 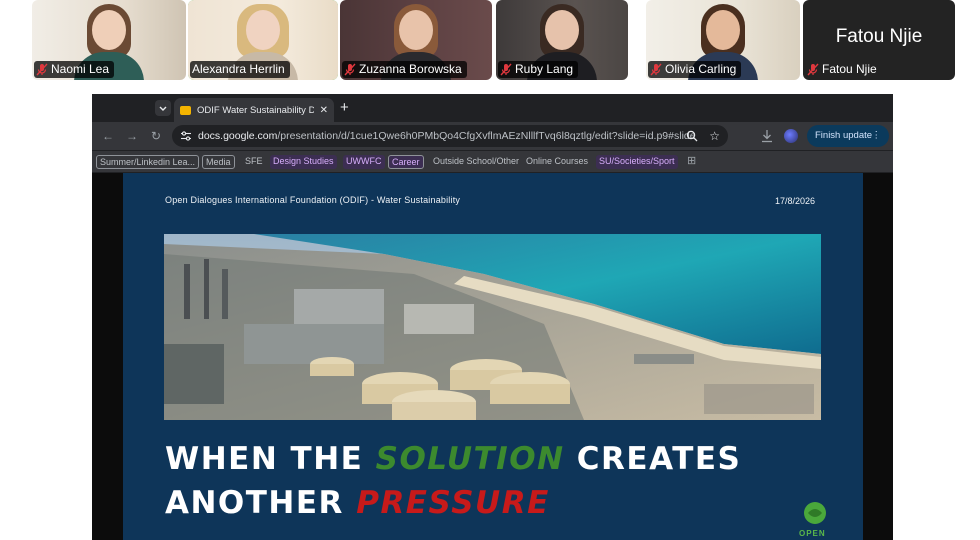 I want to click on participant-name-label: Zuzanna Borowska, so click(x=404, y=69).